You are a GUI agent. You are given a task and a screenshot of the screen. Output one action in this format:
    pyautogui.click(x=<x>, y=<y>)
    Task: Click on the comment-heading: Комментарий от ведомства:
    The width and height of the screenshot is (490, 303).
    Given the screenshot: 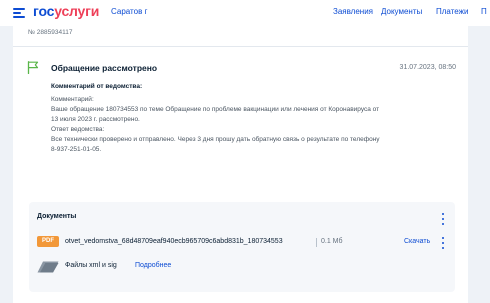 What is the action you would take?
    pyautogui.click(x=97, y=86)
    